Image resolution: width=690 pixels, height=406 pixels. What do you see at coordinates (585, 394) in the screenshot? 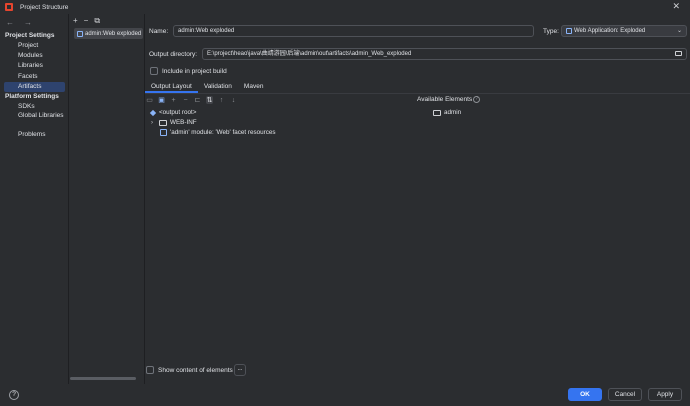
I see `ok-button: OK` at bounding box center [585, 394].